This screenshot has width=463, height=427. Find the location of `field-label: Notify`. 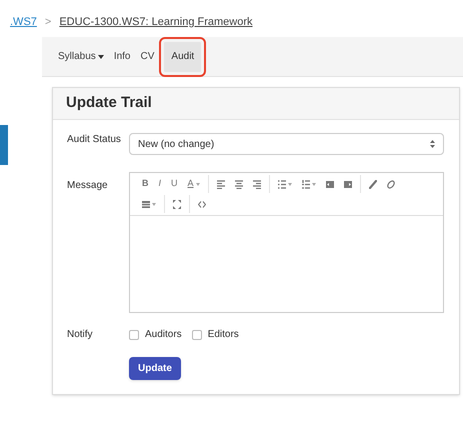

field-label: Notify is located at coordinates (80, 335).